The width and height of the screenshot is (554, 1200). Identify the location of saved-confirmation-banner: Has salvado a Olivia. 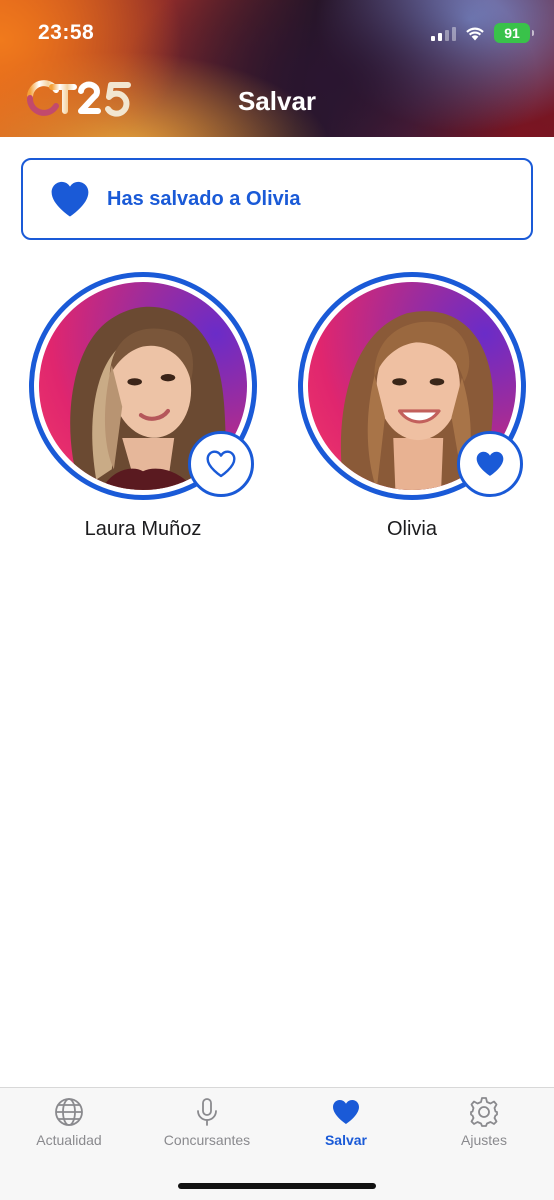
(277, 199).